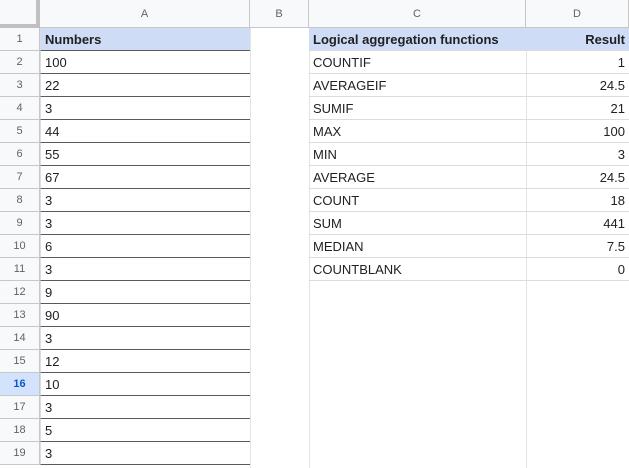 The width and height of the screenshot is (629, 468). Describe the element at coordinates (577, 246) in the screenshot. I see `function-result-cell: 7.5` at that location.